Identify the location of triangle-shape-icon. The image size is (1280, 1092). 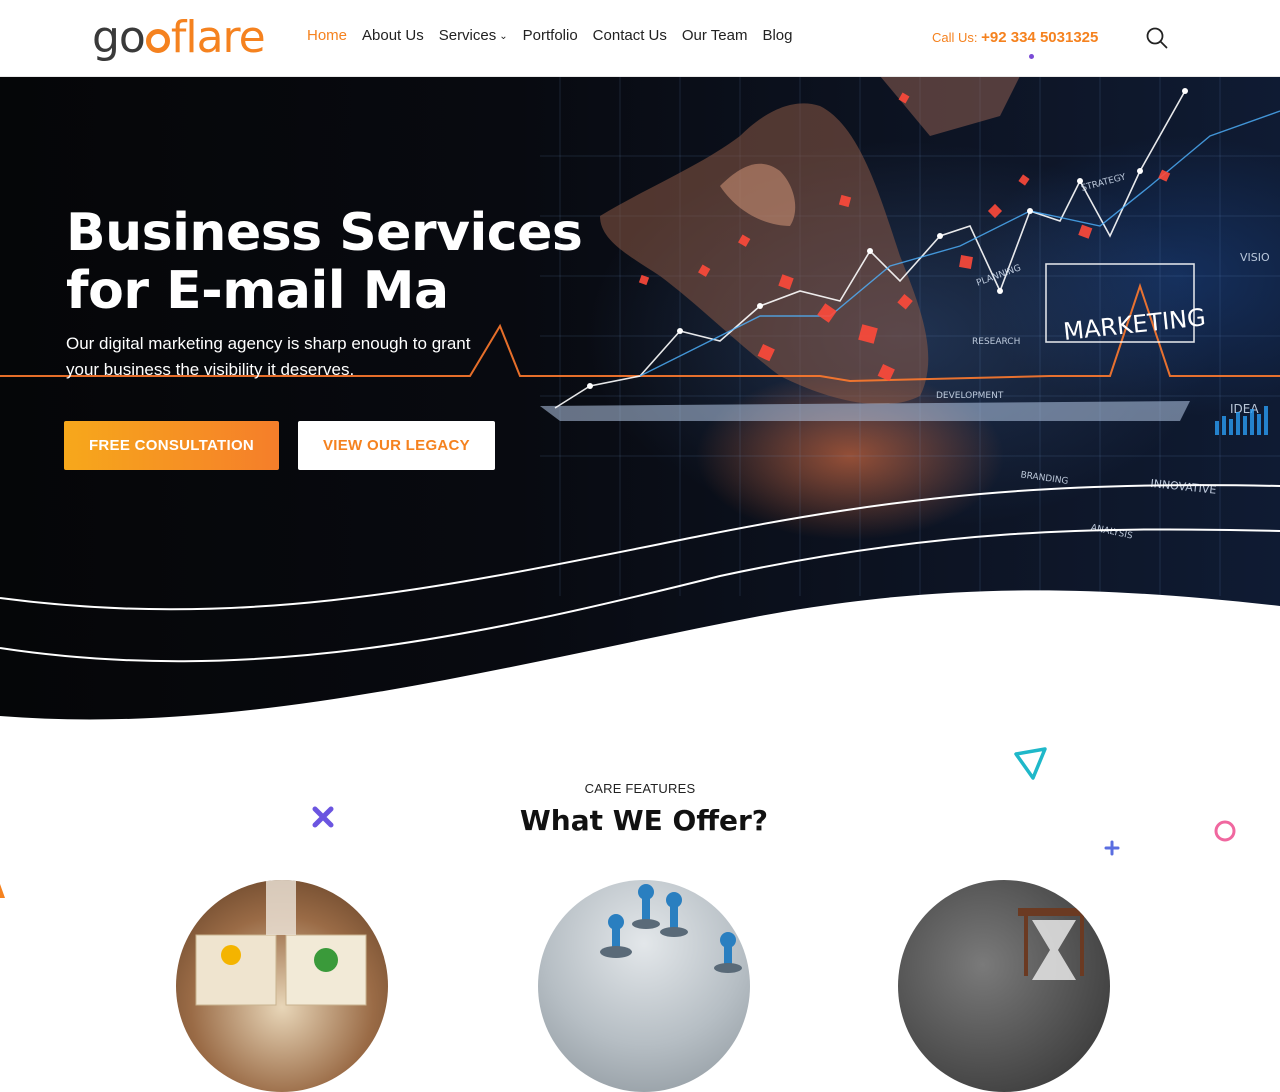
(1030, 763).